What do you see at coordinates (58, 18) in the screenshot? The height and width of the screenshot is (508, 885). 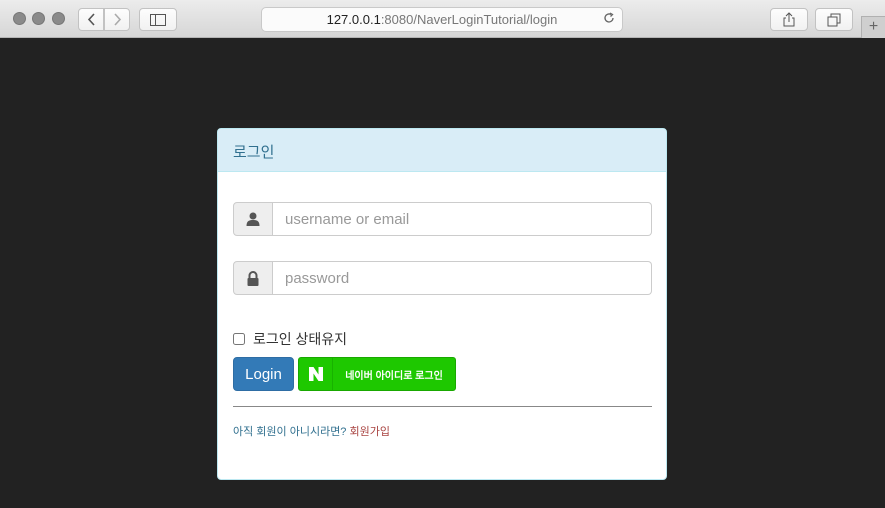 I see `zoom-window-button` at bounding box center [58, 18].